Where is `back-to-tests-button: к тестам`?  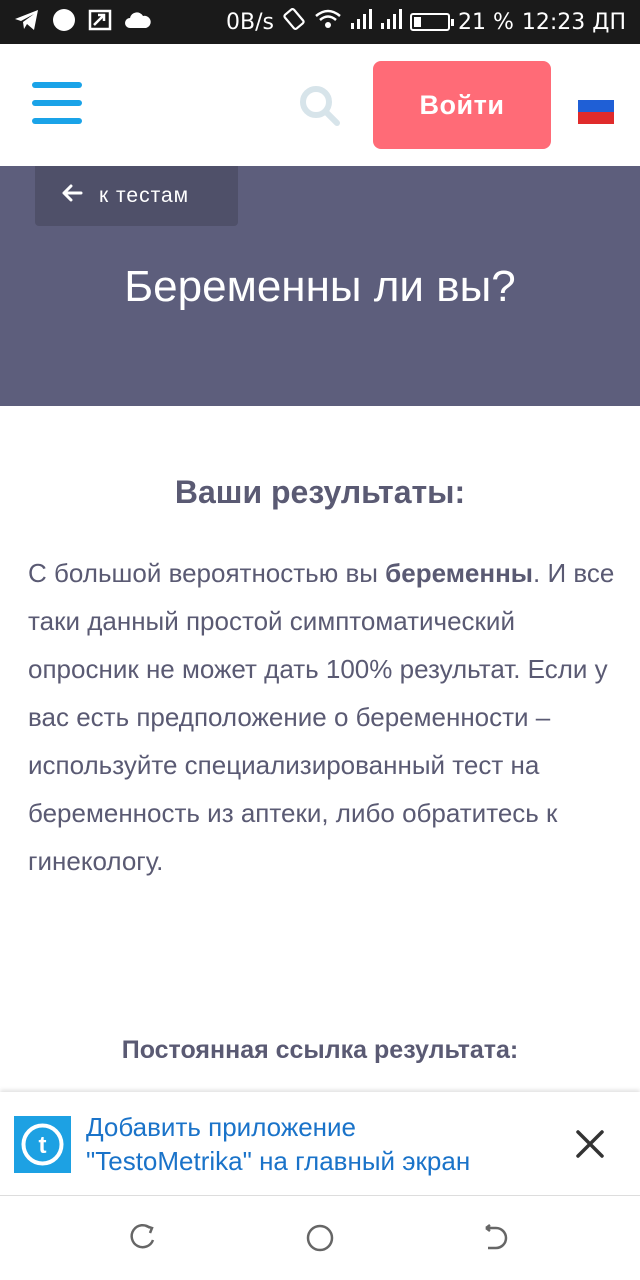
back-to-tests-button: к тестам is located at coordinates (136, 196).